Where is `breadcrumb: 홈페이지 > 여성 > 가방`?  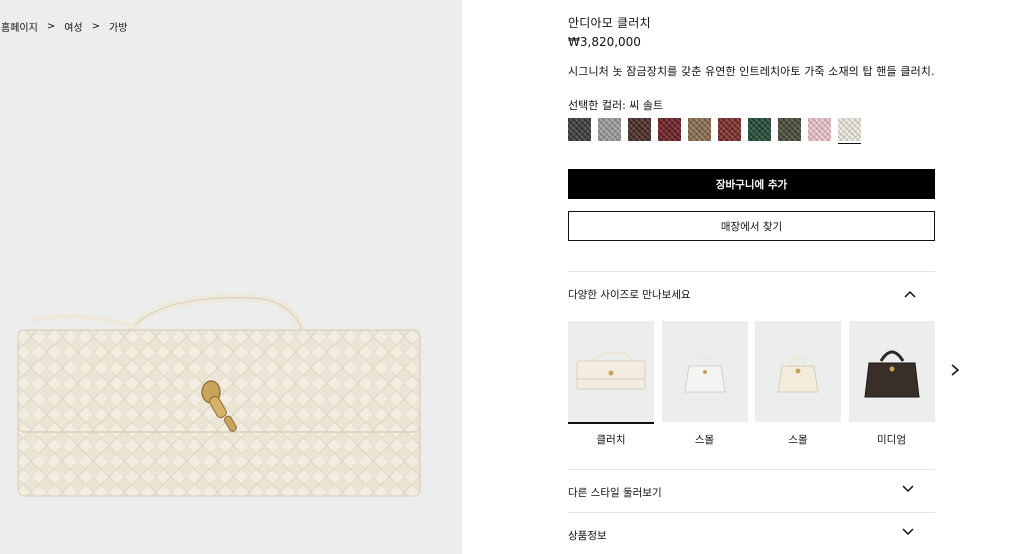
breadcrumb: 홈페이지 > 여성 > 가방 is located at coordinates (64, 26).